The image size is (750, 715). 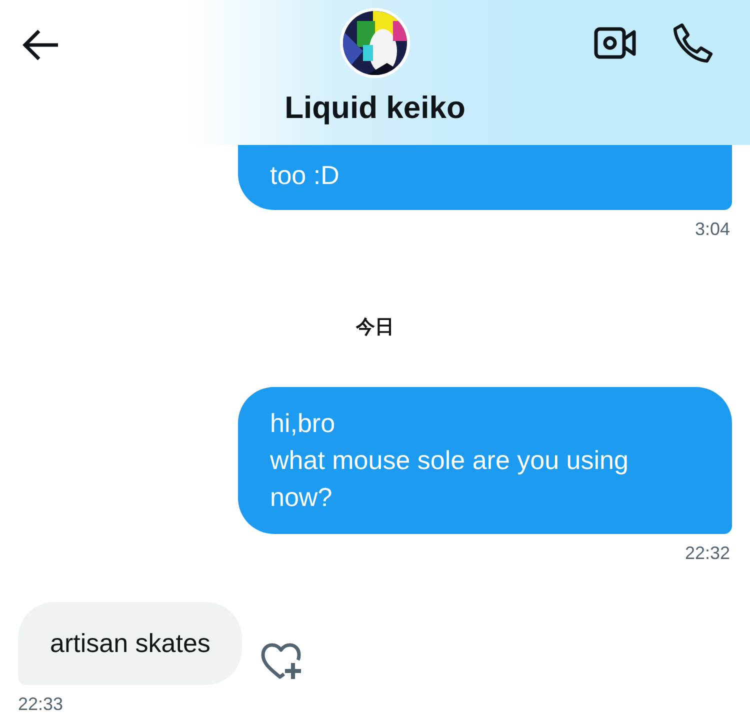 I want to click on back-arrow-icon, so click(x=41, y=45).